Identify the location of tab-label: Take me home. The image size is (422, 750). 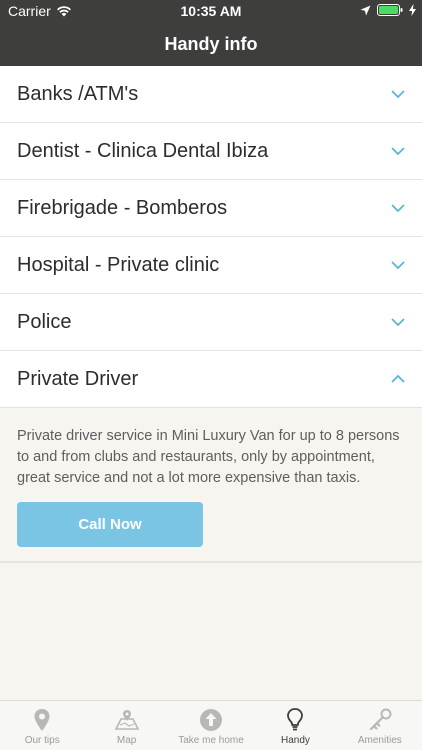
(211, 740).